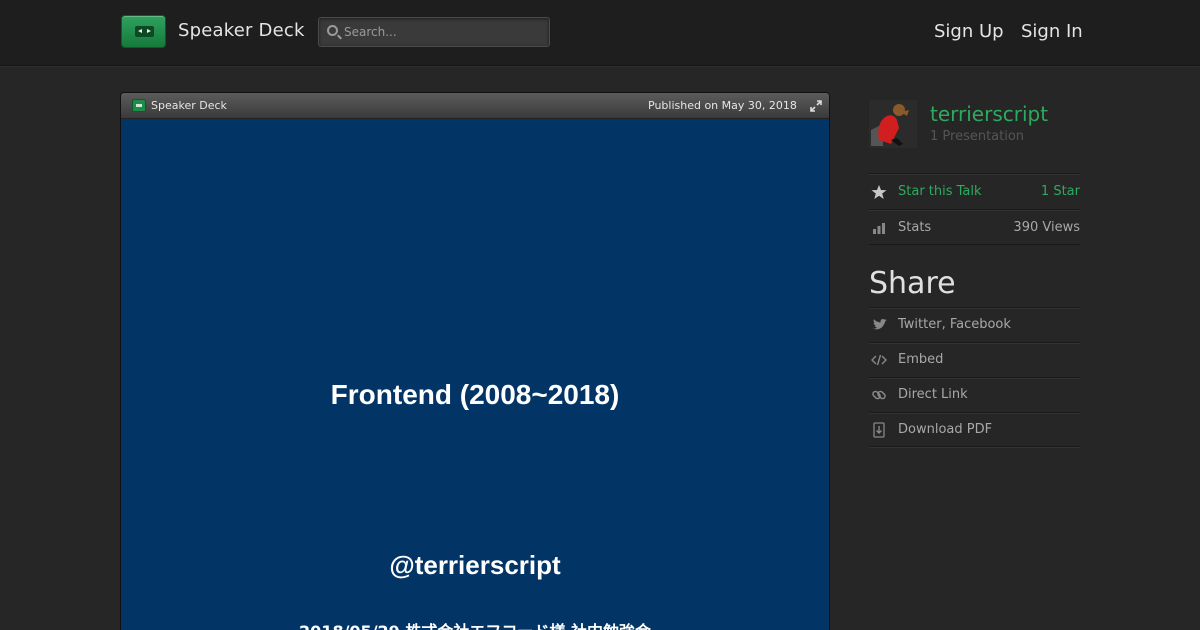  Describe the element at coordinates (1060, 191) in the screenshot. I see `star-count: 1 Star` at that location.